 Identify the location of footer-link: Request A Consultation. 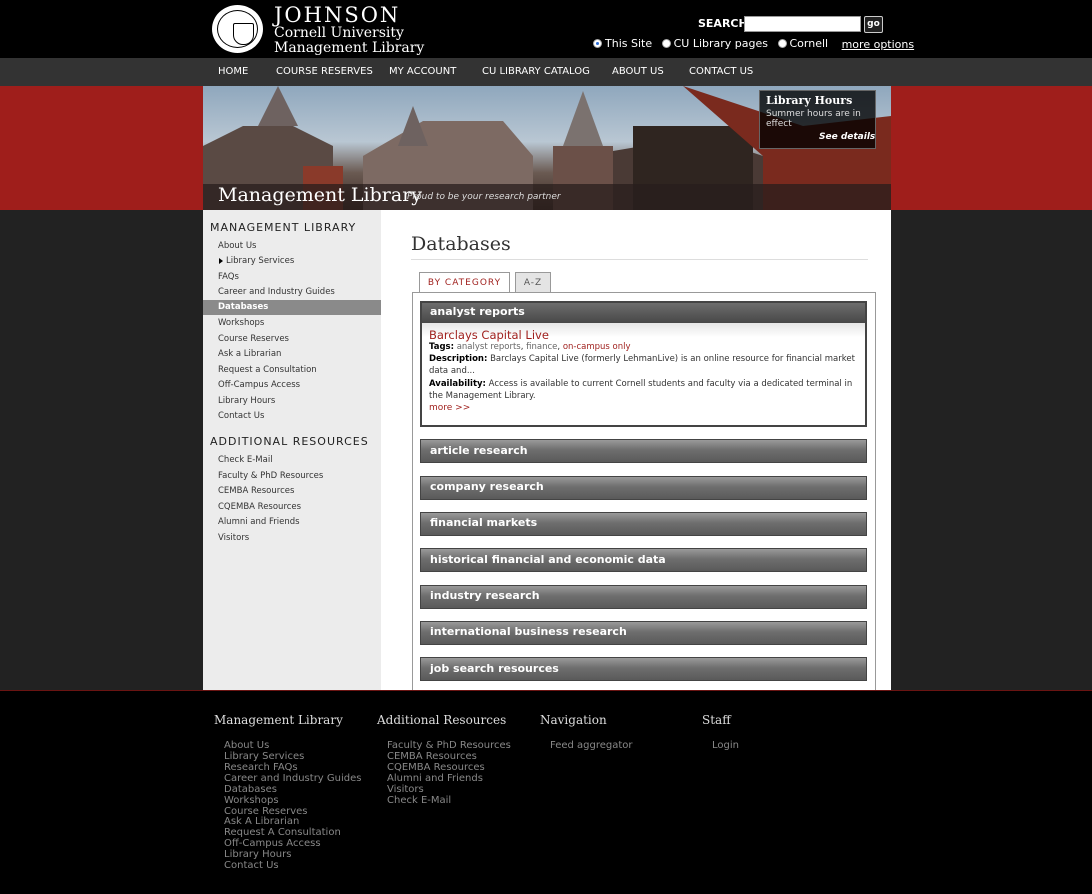
(282, 832).